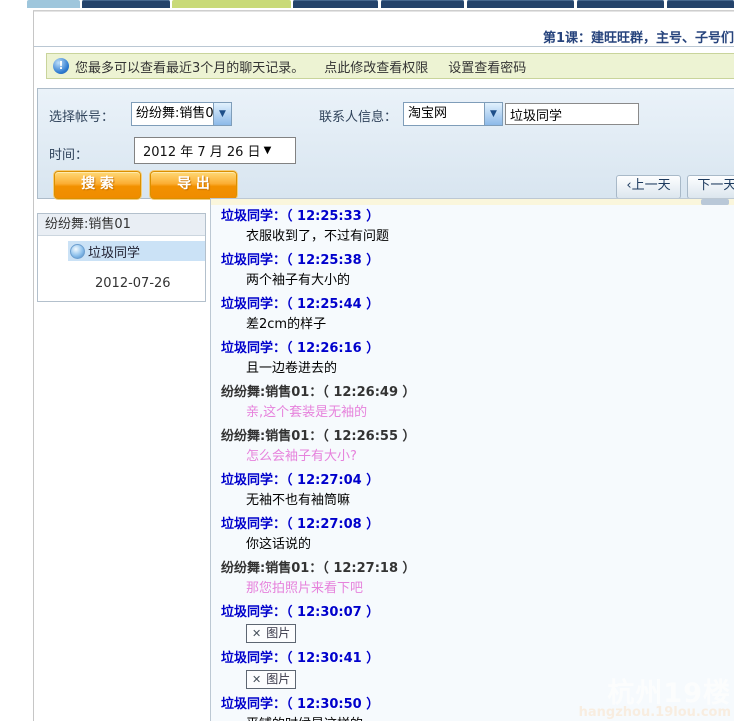 Image resolution: width=734 pixels, height=721 pixels. I want to click on message-body: 差2cm的样子, so click(286, 324).